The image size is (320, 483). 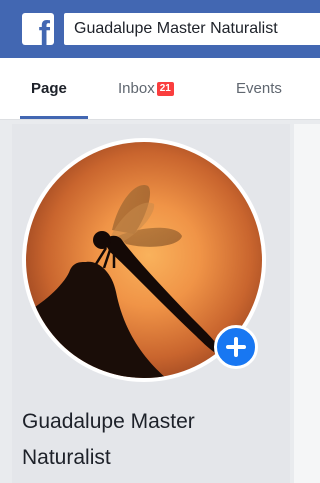 What do you see at coordinates (54, 117) in the screenshot?
I see `active-tab-indicator` at bounding box center [54, 117].